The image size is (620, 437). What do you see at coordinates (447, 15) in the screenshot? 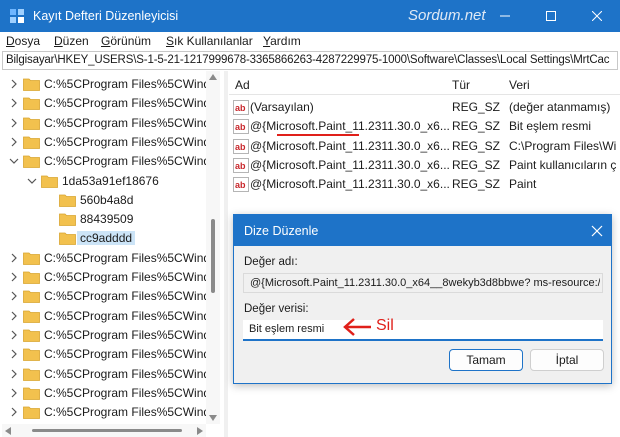
I see `watermark-text: Sordum.net` at bounding box center [447, 15].